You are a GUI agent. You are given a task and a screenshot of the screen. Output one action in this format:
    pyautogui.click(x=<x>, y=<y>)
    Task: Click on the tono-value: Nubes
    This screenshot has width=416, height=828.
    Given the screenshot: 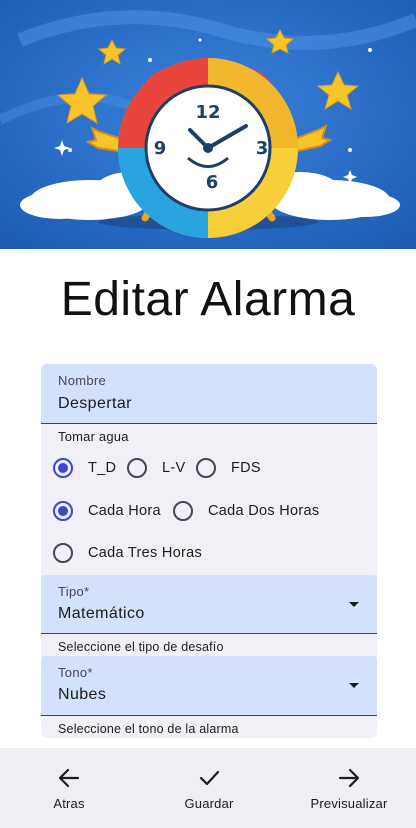 What is the action you would take?
    pyautogui.click(x=82, y=694)
    